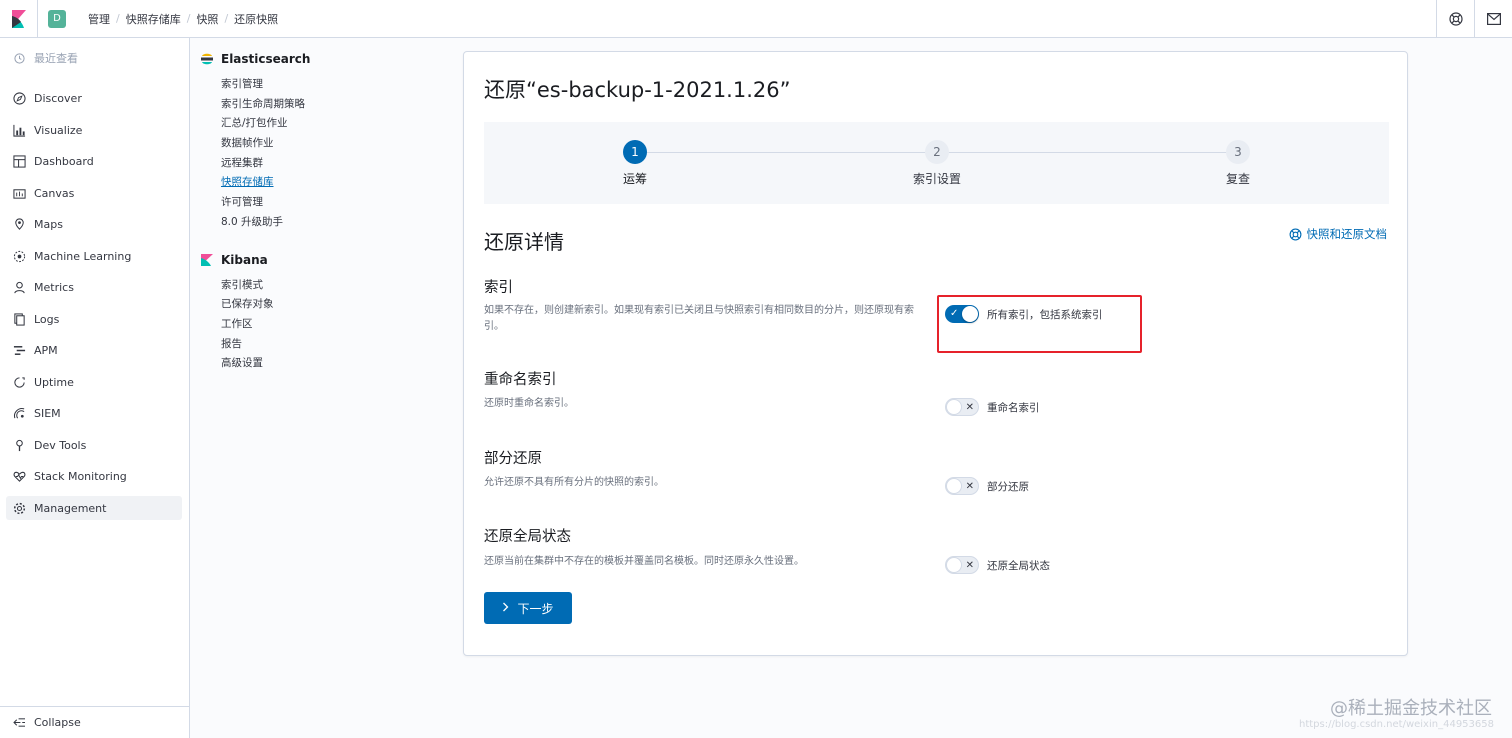  I want to click on nav-item-apm: APM, so click(94, 350).